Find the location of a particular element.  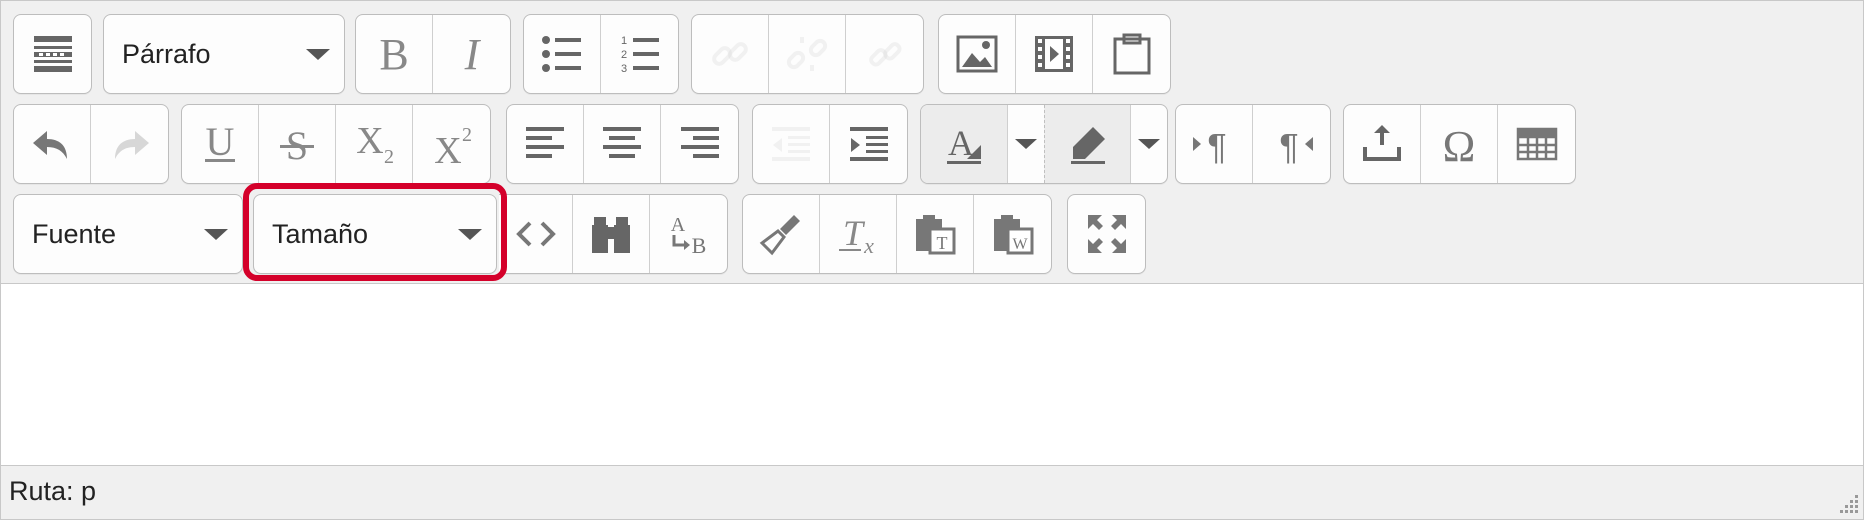

remove-format-icon: Tx is located at coordinates (856, 235).